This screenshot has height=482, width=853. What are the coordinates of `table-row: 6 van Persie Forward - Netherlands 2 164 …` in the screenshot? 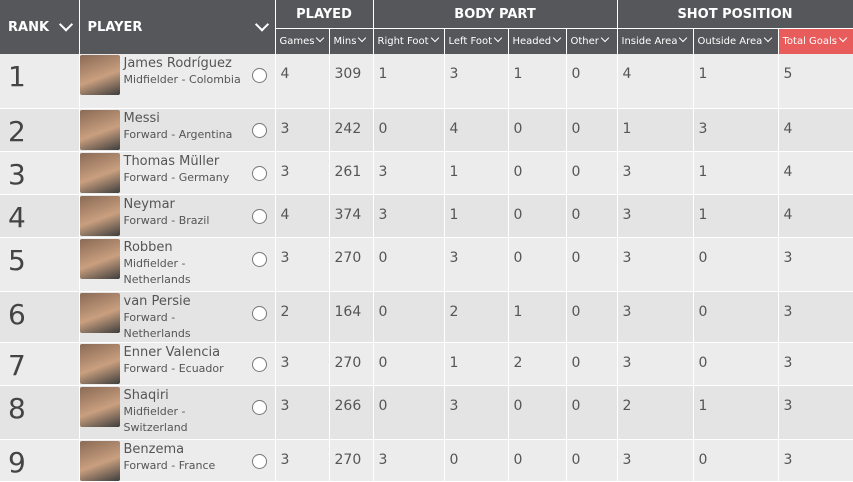 It's located at (426, 317).